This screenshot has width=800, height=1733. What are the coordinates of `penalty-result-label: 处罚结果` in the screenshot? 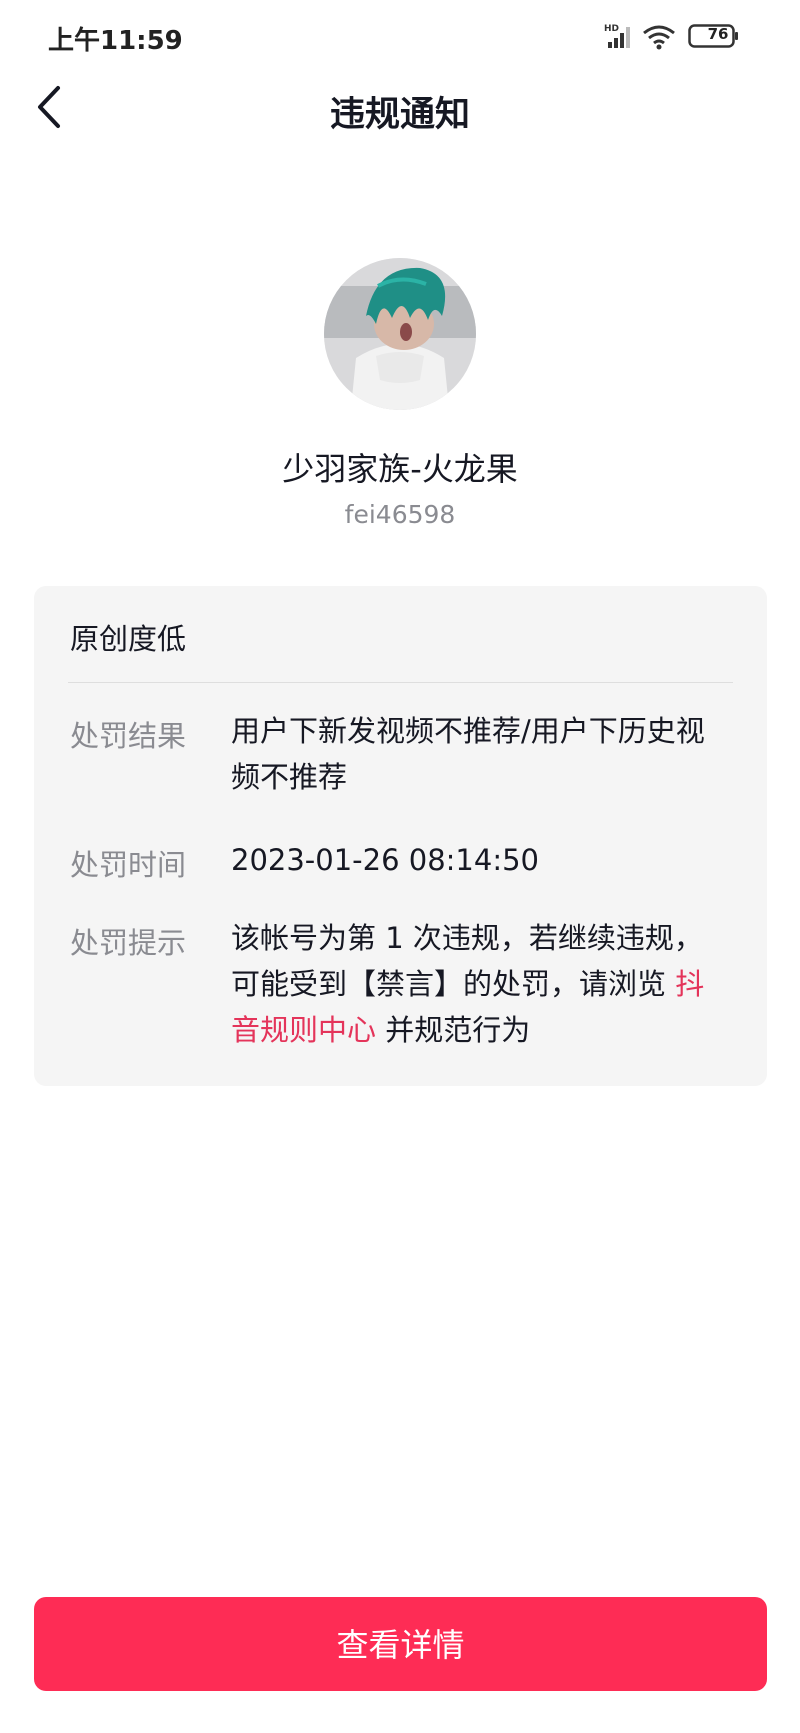 It's located at (128, 736).